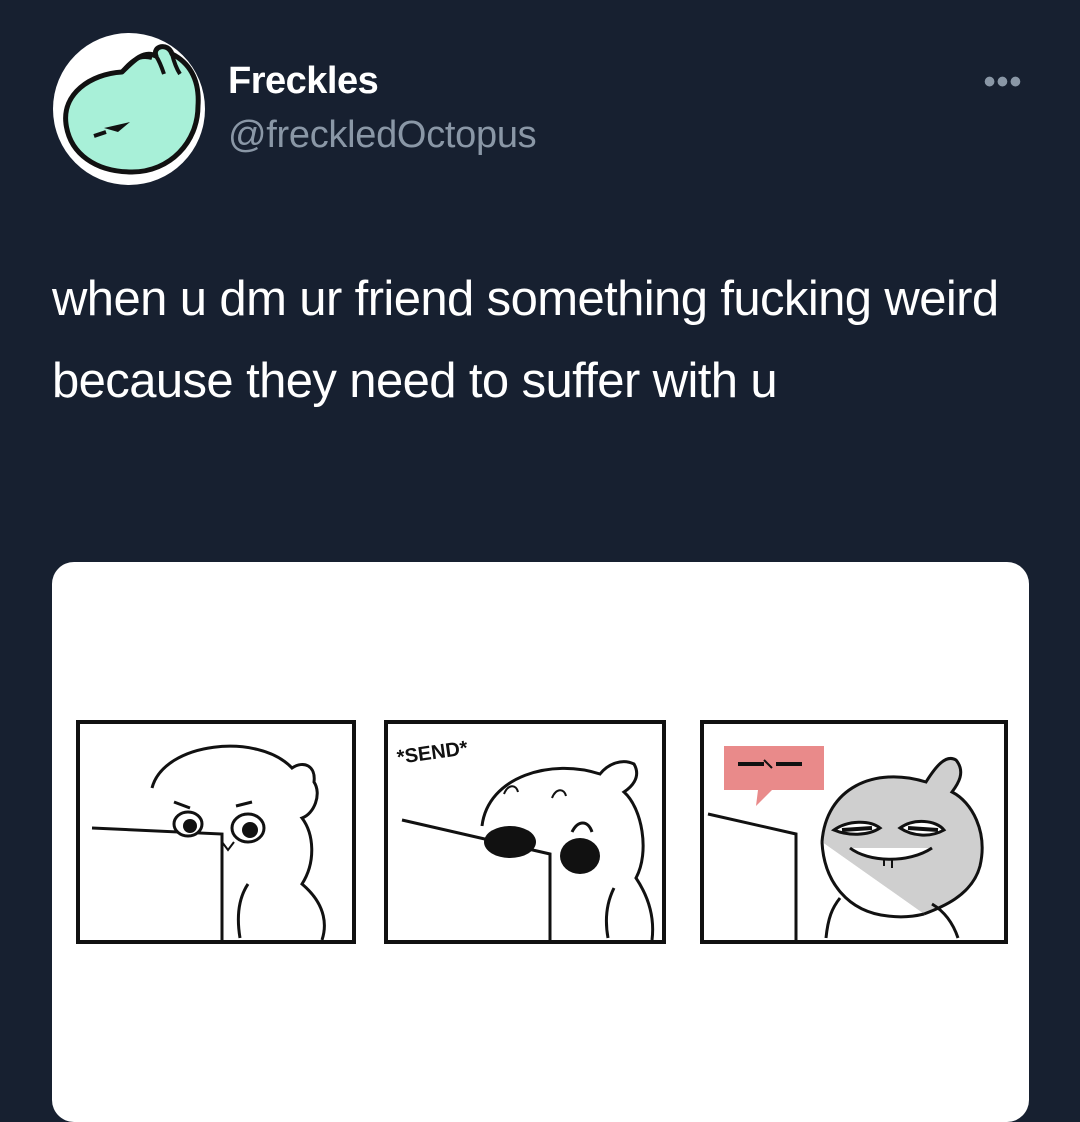 The image size is (1080, 1122). Describe the element at coordinates (382, 135) in the screenshot. I see `user-handle: @freckledOctopus` at that location.